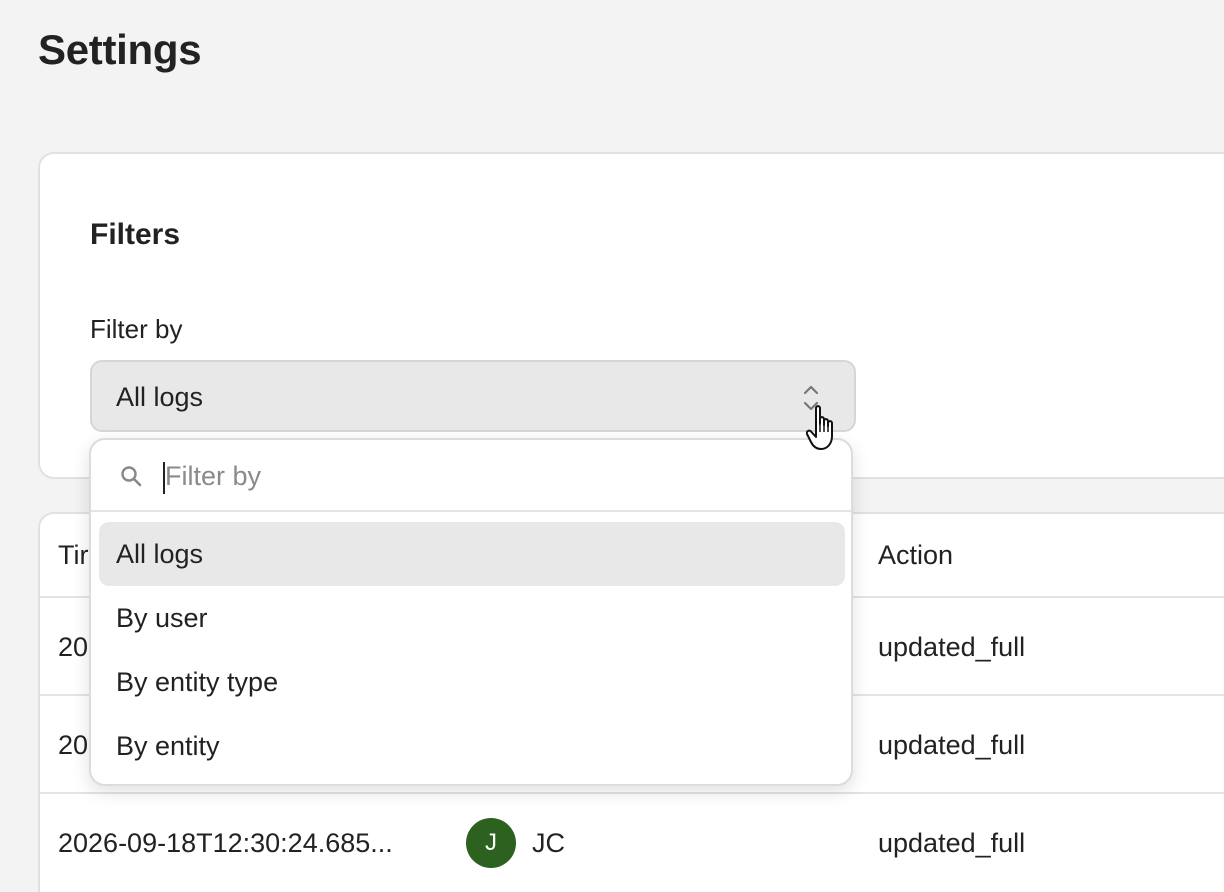 Image resolution: width=1224 pixels, height=892 pixels. What do you see at coordinates (819, 427) in the screenshot?
I see `hand-pointer-cursor-icon` at bounding box center [819, 427].